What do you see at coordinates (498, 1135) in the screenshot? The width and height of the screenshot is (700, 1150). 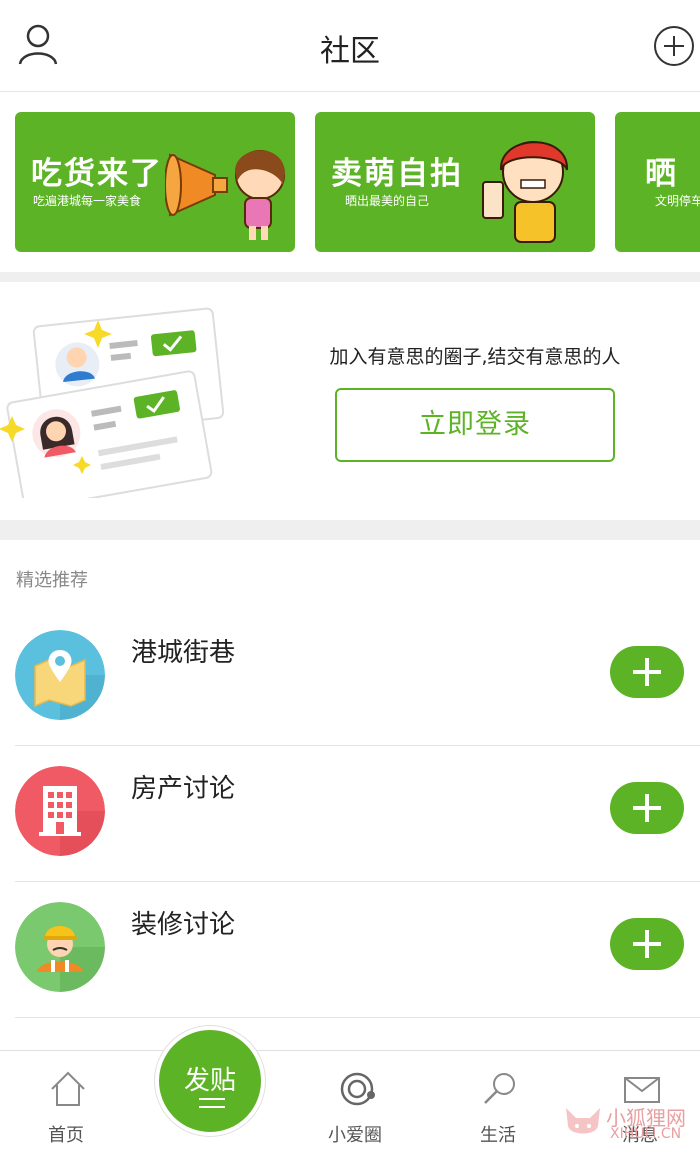 I see `tab-label: 生活` at bounding box center [498, 1135].